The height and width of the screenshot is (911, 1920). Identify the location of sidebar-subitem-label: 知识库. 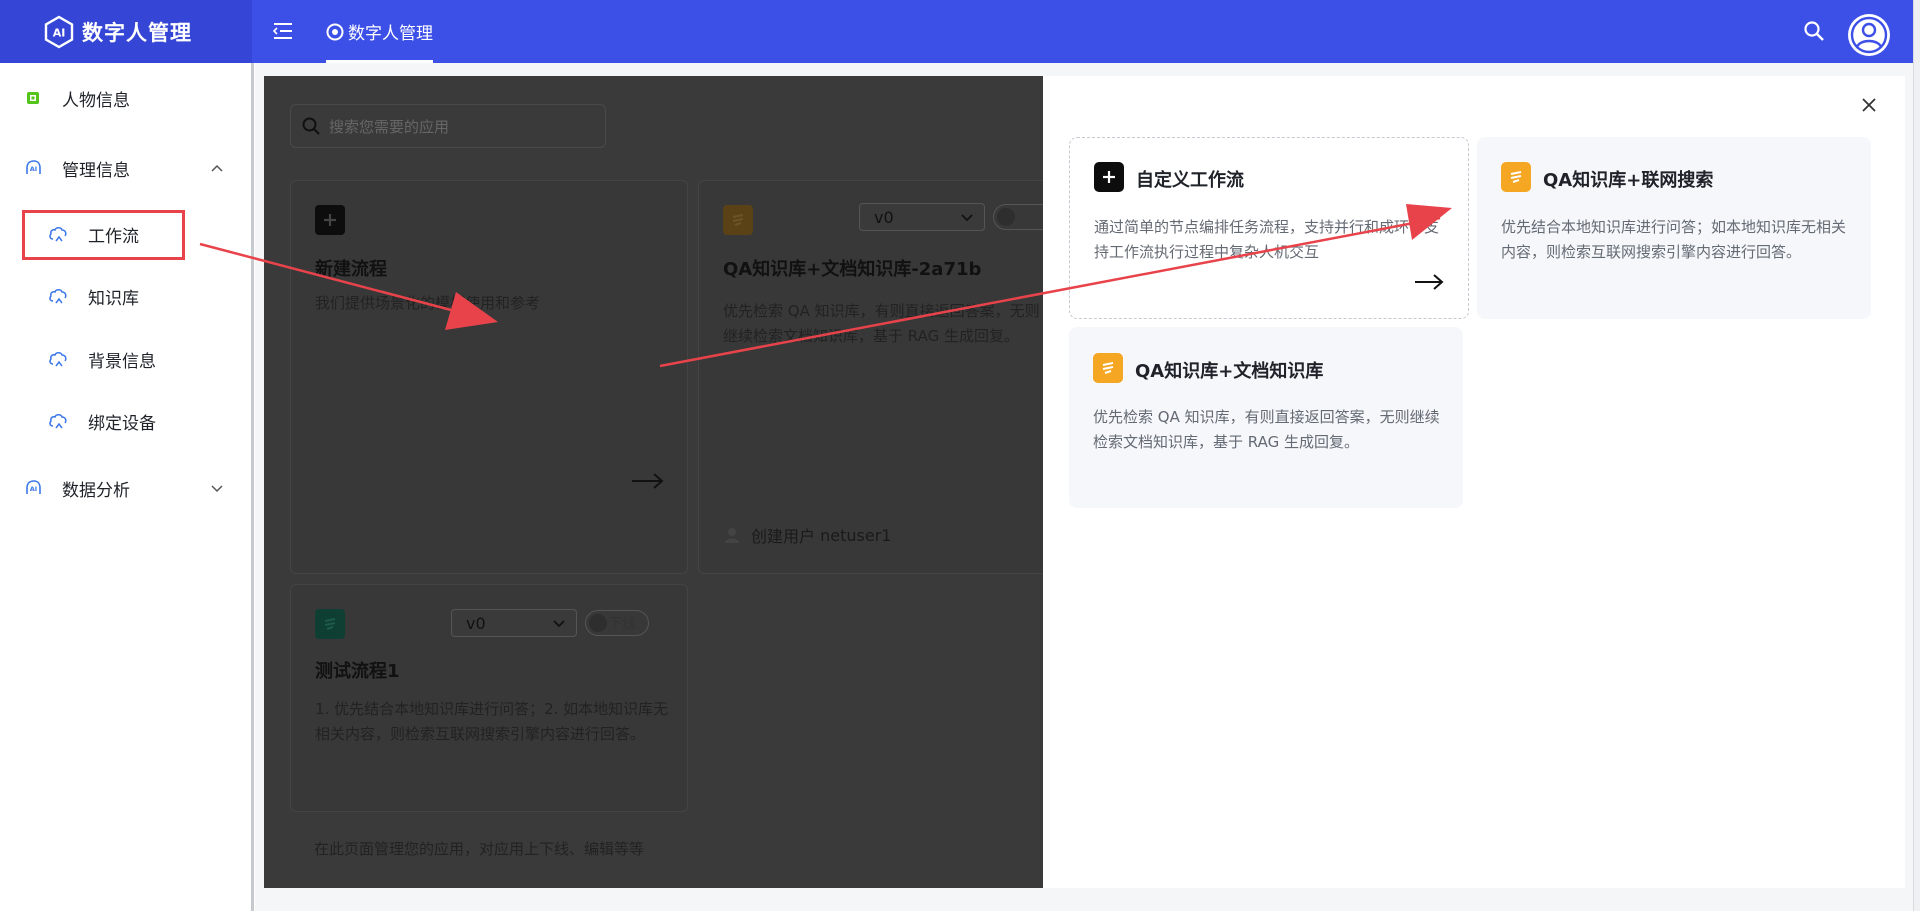
(113, 298).